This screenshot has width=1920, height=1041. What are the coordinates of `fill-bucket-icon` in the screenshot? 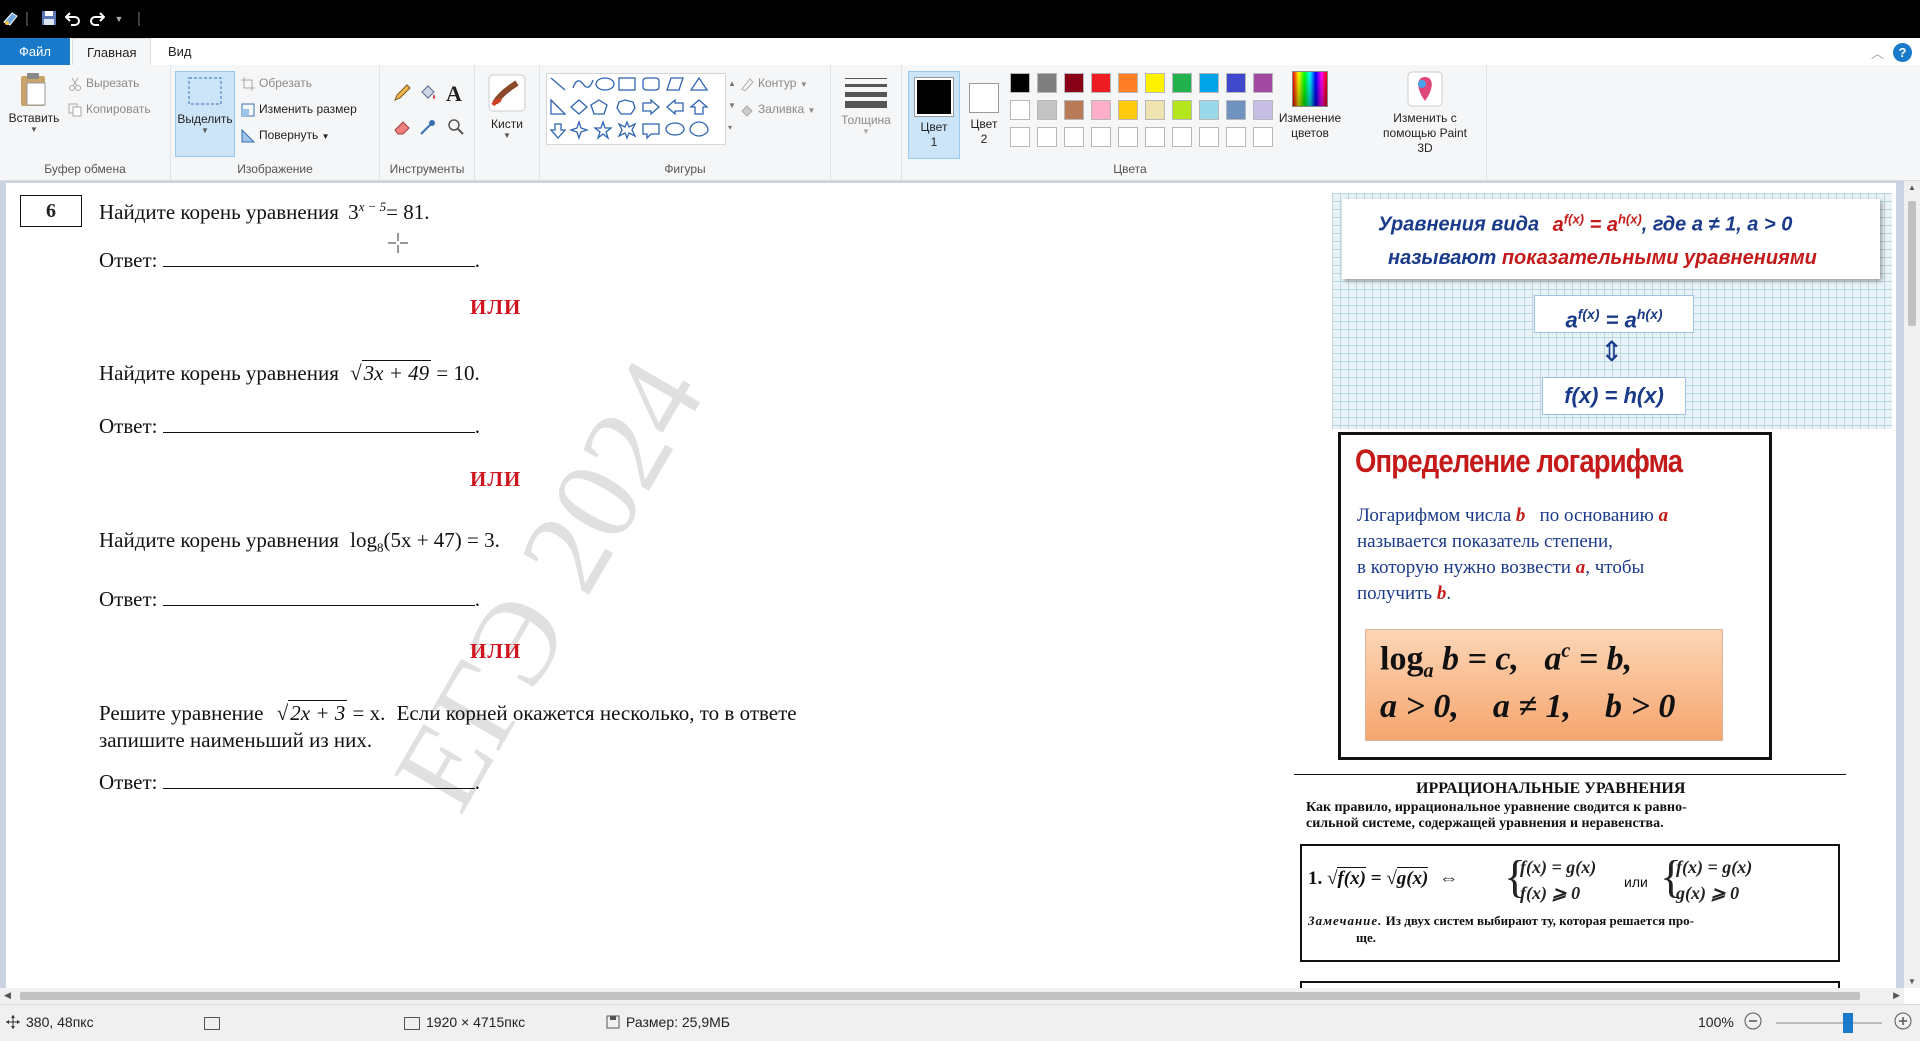 It's located at (428, 94).